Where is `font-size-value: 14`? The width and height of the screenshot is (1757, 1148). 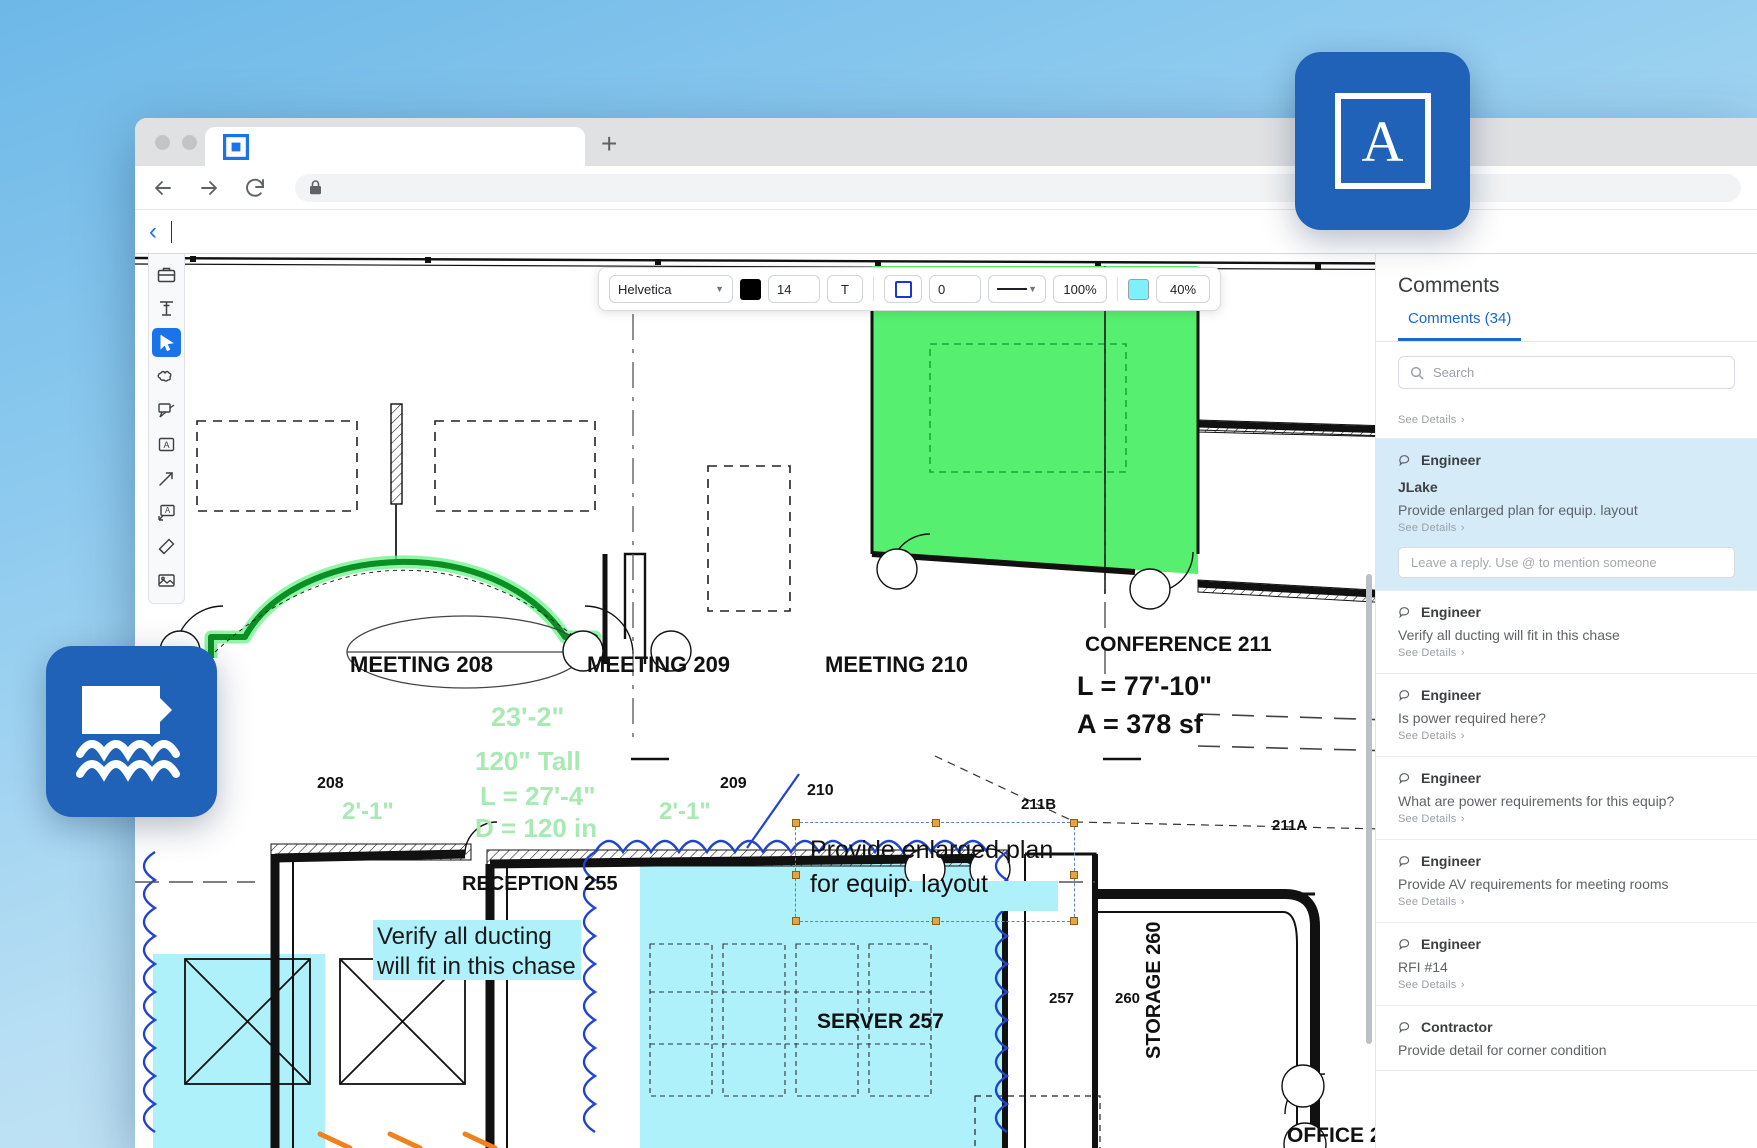 font-size-value: 14 is located at coordinates (784, 289).